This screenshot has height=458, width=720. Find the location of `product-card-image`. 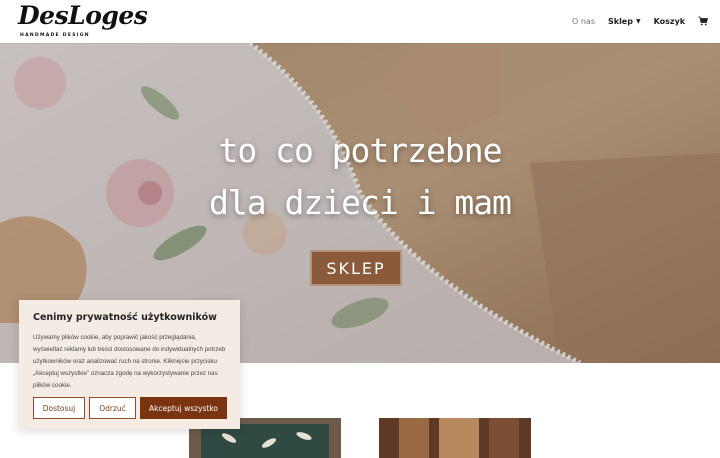

product-card-image is located at coordinates (455, 438).